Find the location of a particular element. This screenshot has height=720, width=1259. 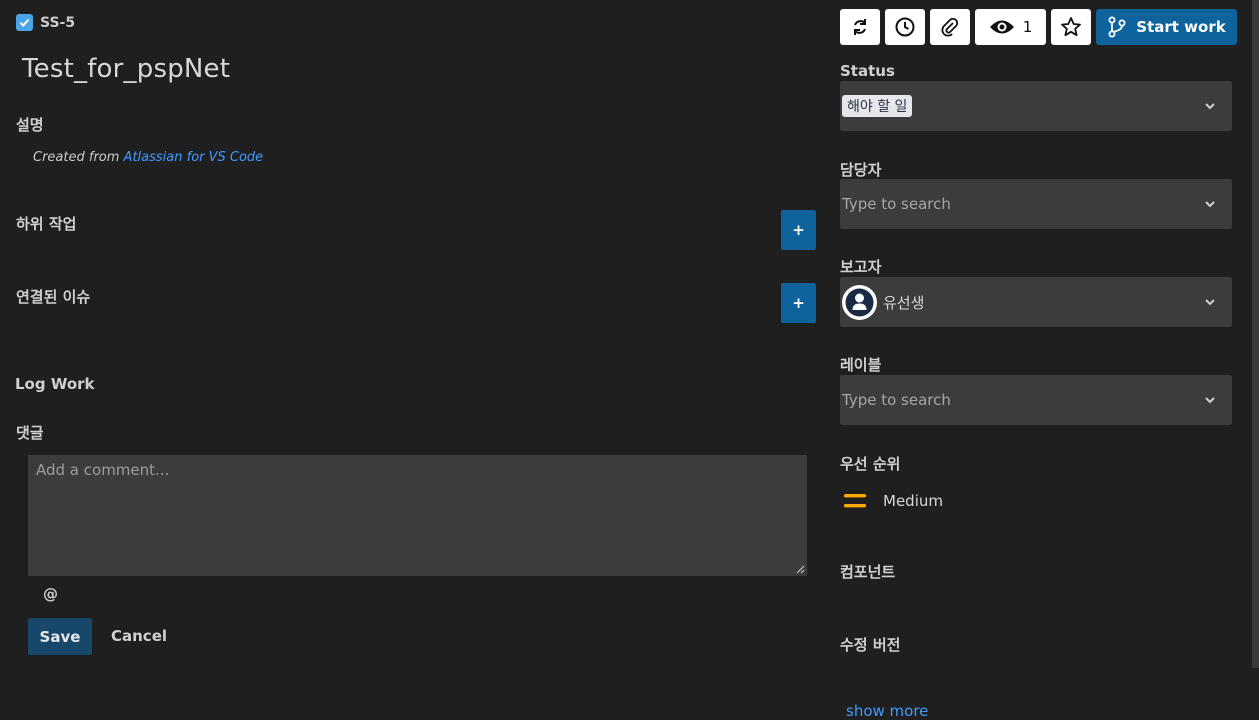

vote-button is located at coordinates (1071, 27).